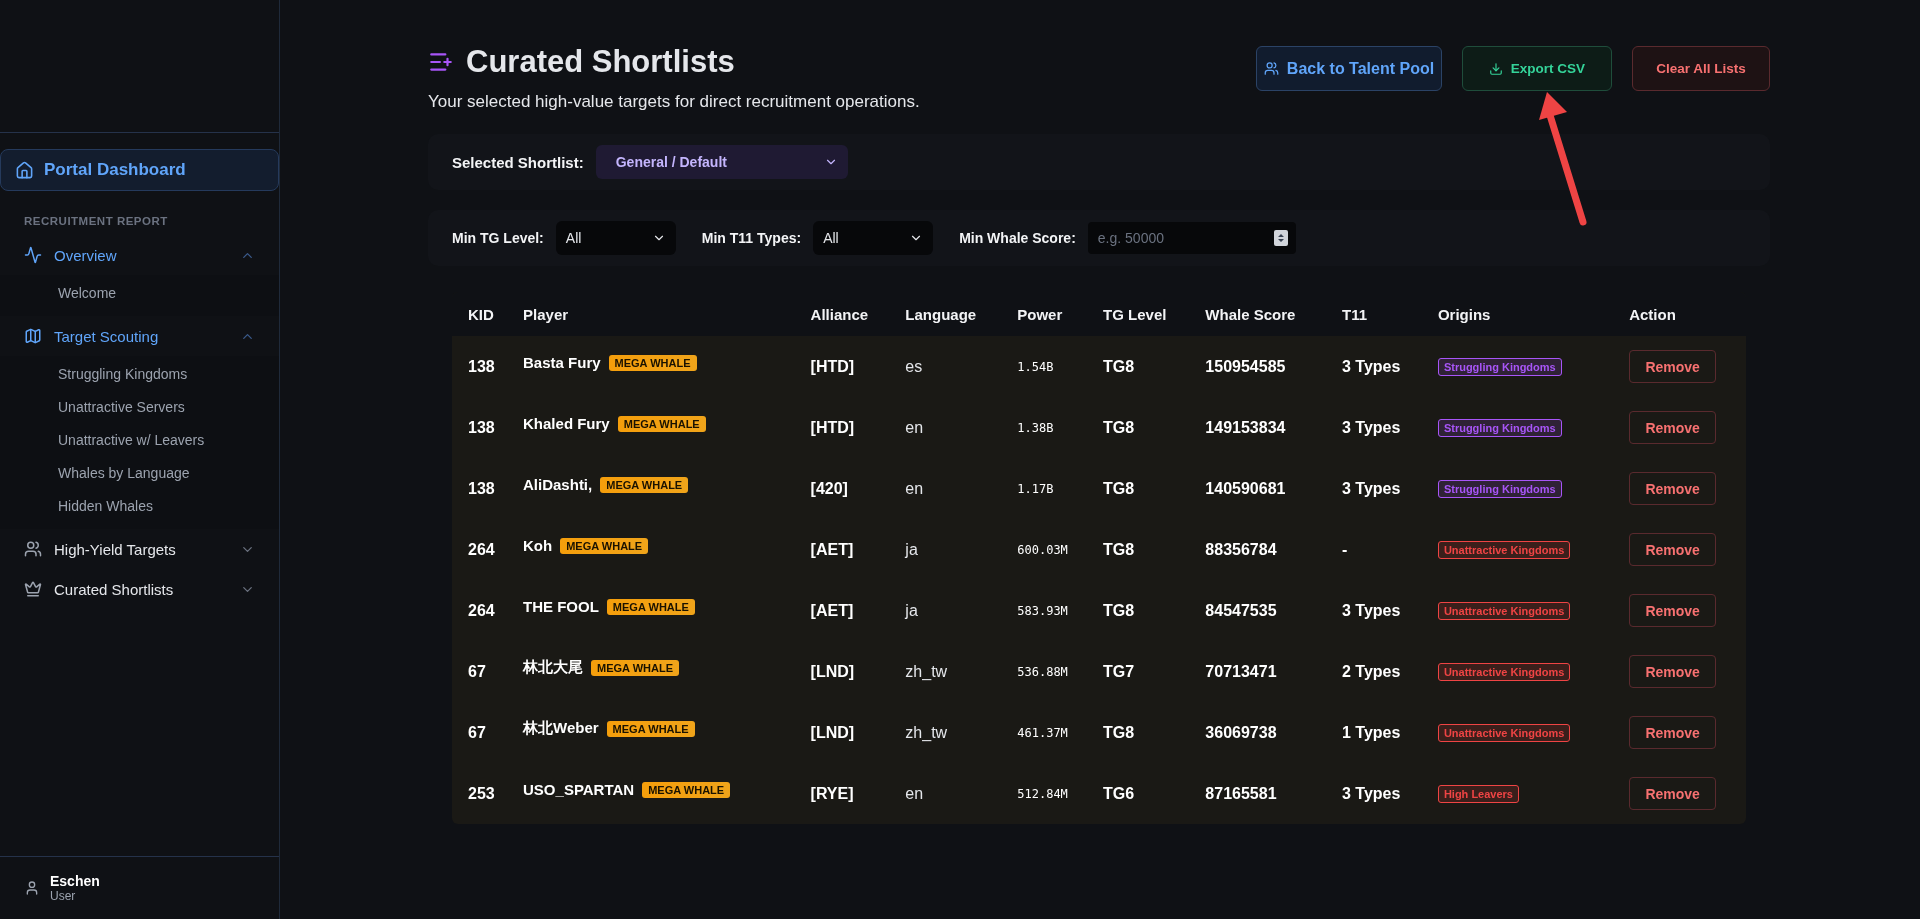  I want to click on sidebar-group: Curated Shortlists, so click(139, 589).